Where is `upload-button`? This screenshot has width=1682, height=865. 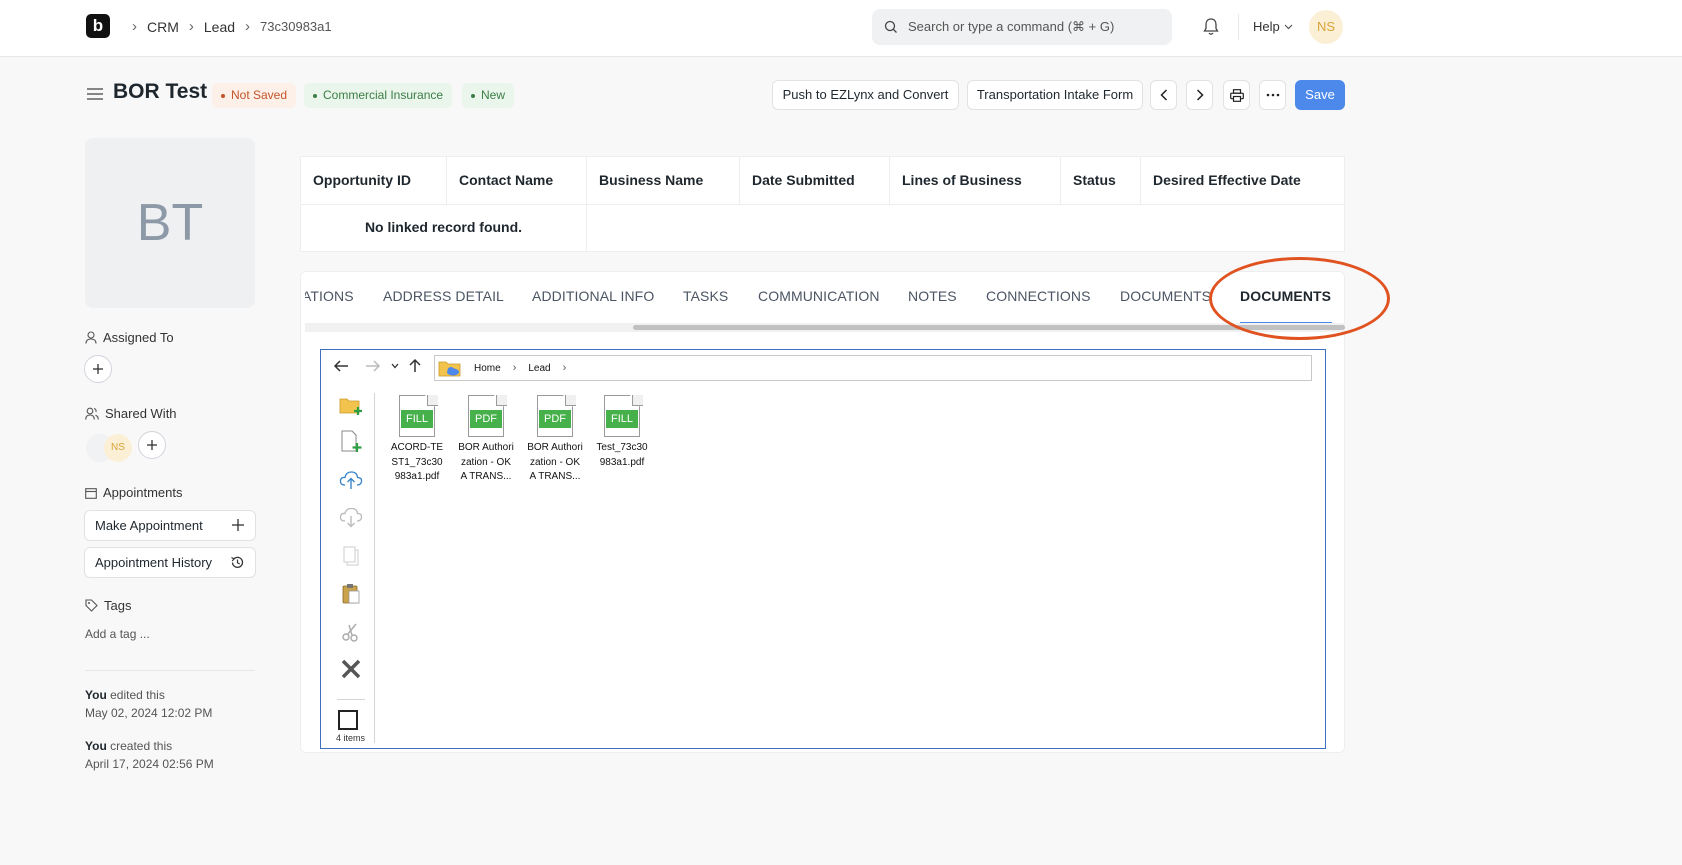
upload-button is located at coordinates (351, 480).